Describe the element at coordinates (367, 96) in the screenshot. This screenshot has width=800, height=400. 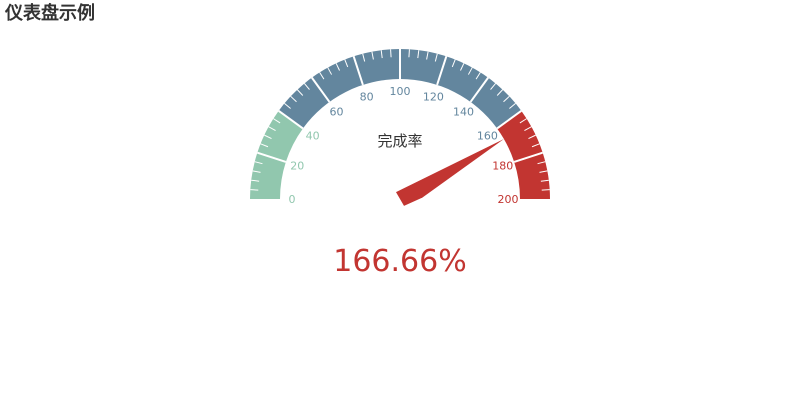
I see `gauge-tick-label: 80` at that location.